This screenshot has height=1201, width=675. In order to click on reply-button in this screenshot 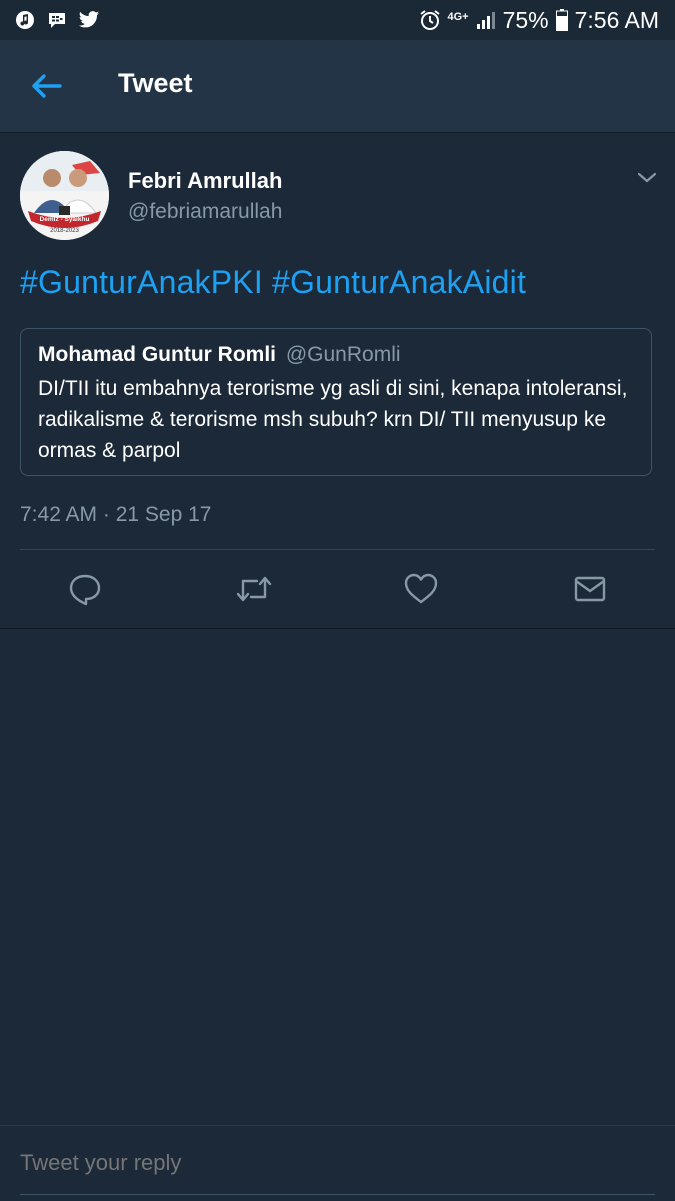, I will do `click(85, 589)`.